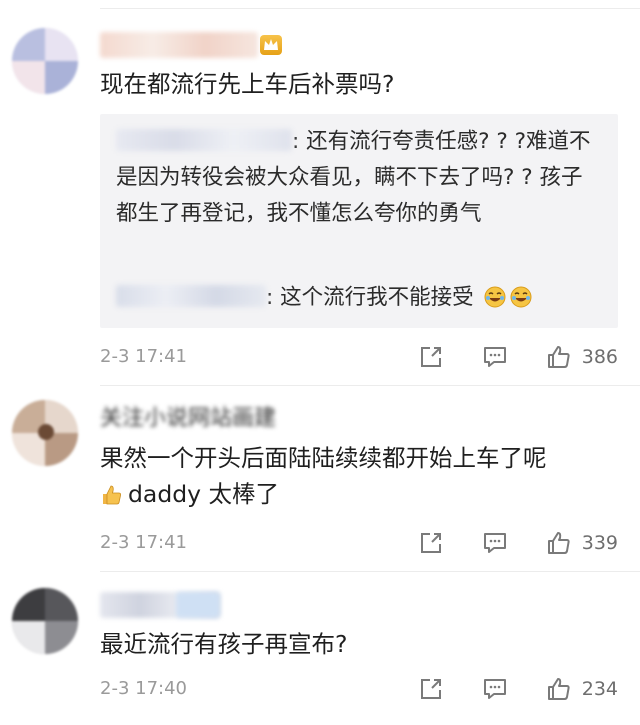 This screenshot has width=640, height=725. I want to click on comment-text: 最近流行有孩子再宣布?, so click(224, 644).